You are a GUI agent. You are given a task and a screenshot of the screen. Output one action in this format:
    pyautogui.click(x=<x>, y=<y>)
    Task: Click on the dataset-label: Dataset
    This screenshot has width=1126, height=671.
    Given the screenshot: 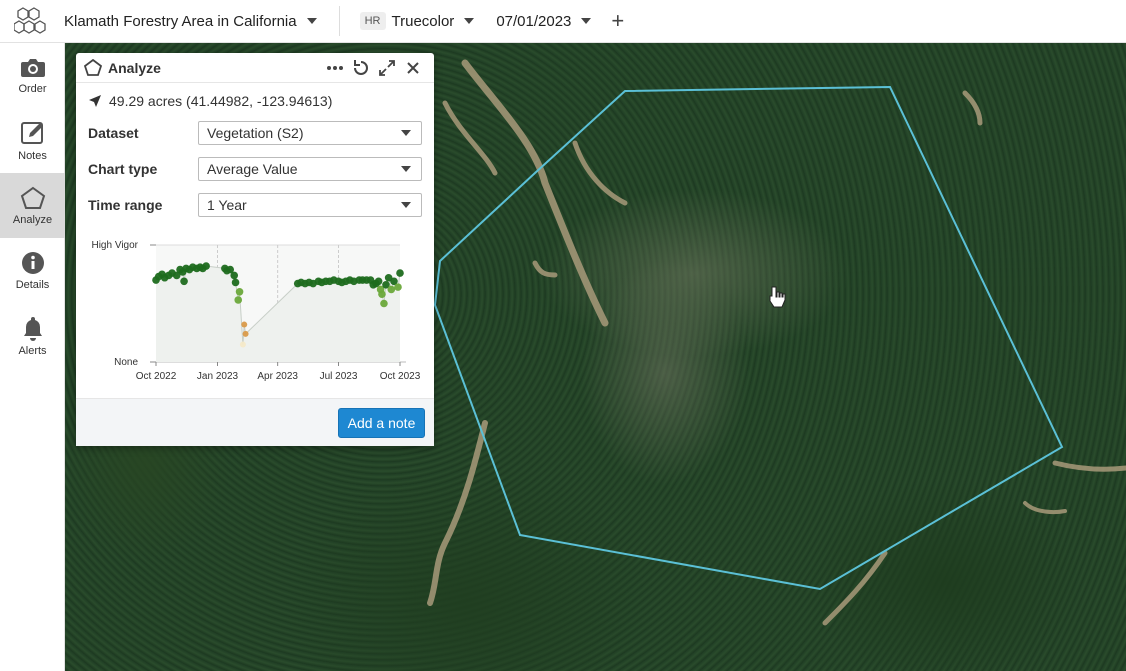 What is the action you would take?
    pyautogui.click(x=113, y=133)
    